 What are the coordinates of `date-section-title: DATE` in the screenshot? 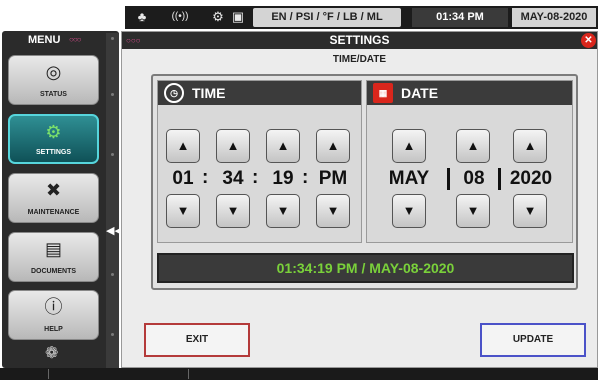 It's located at (420, 93).